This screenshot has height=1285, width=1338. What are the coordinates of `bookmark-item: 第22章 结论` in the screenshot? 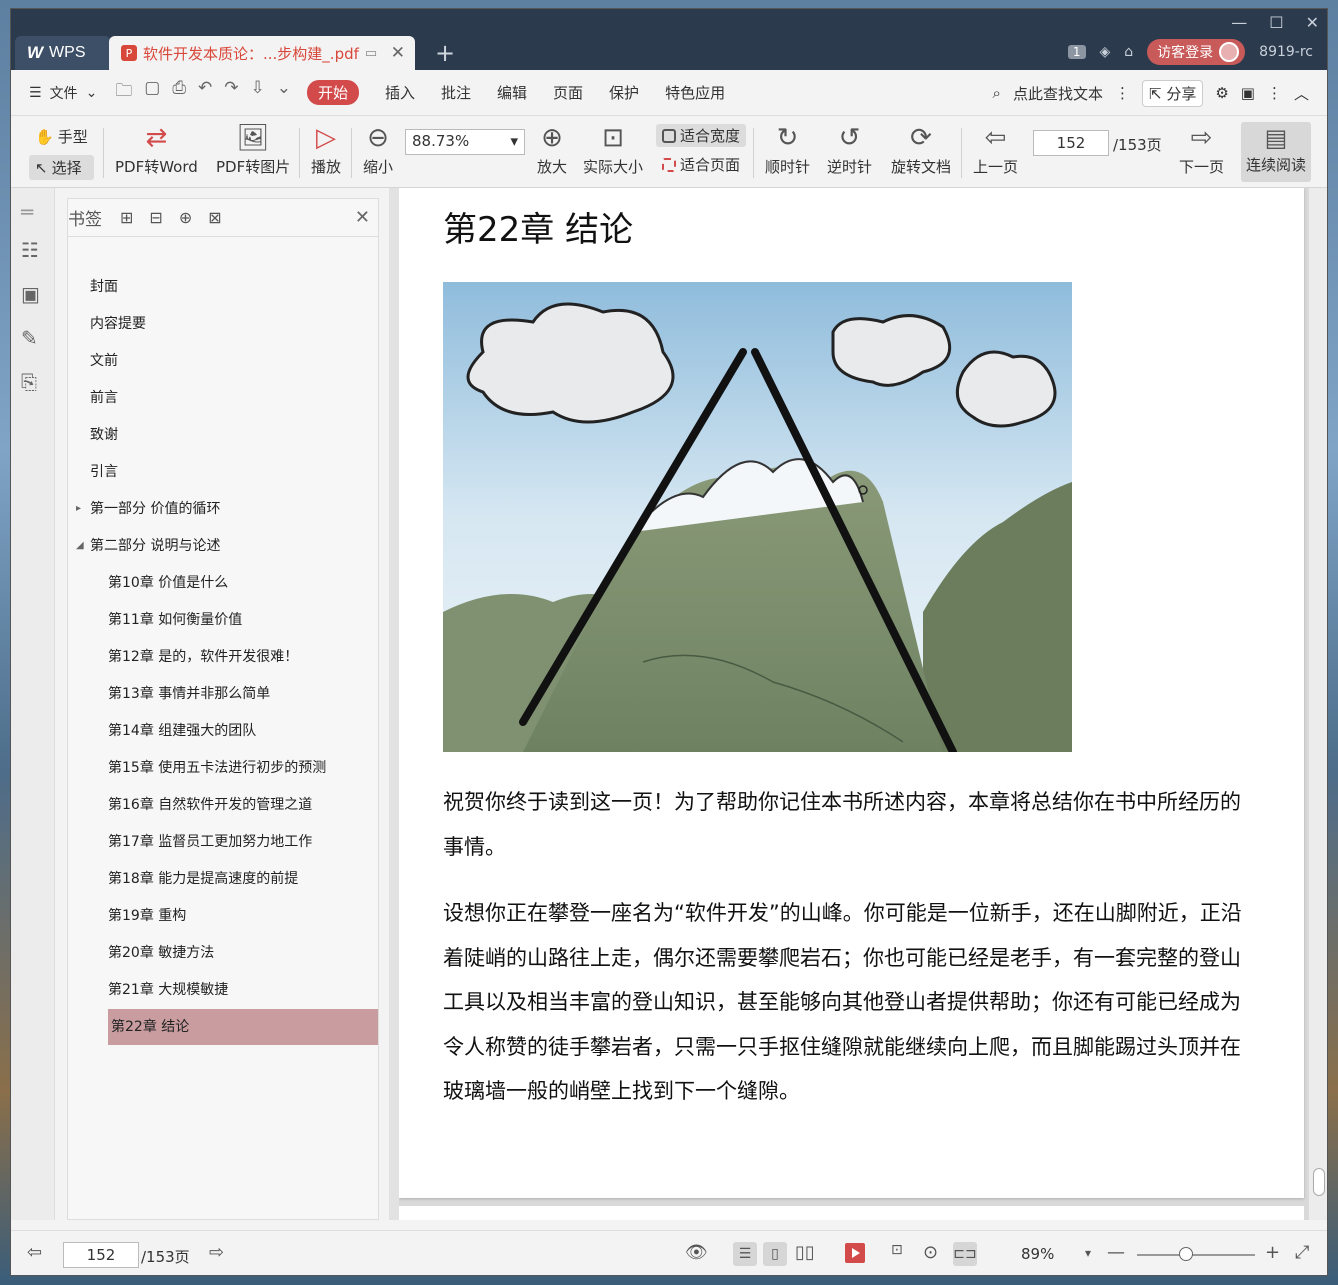 It's located at (243, 1027).